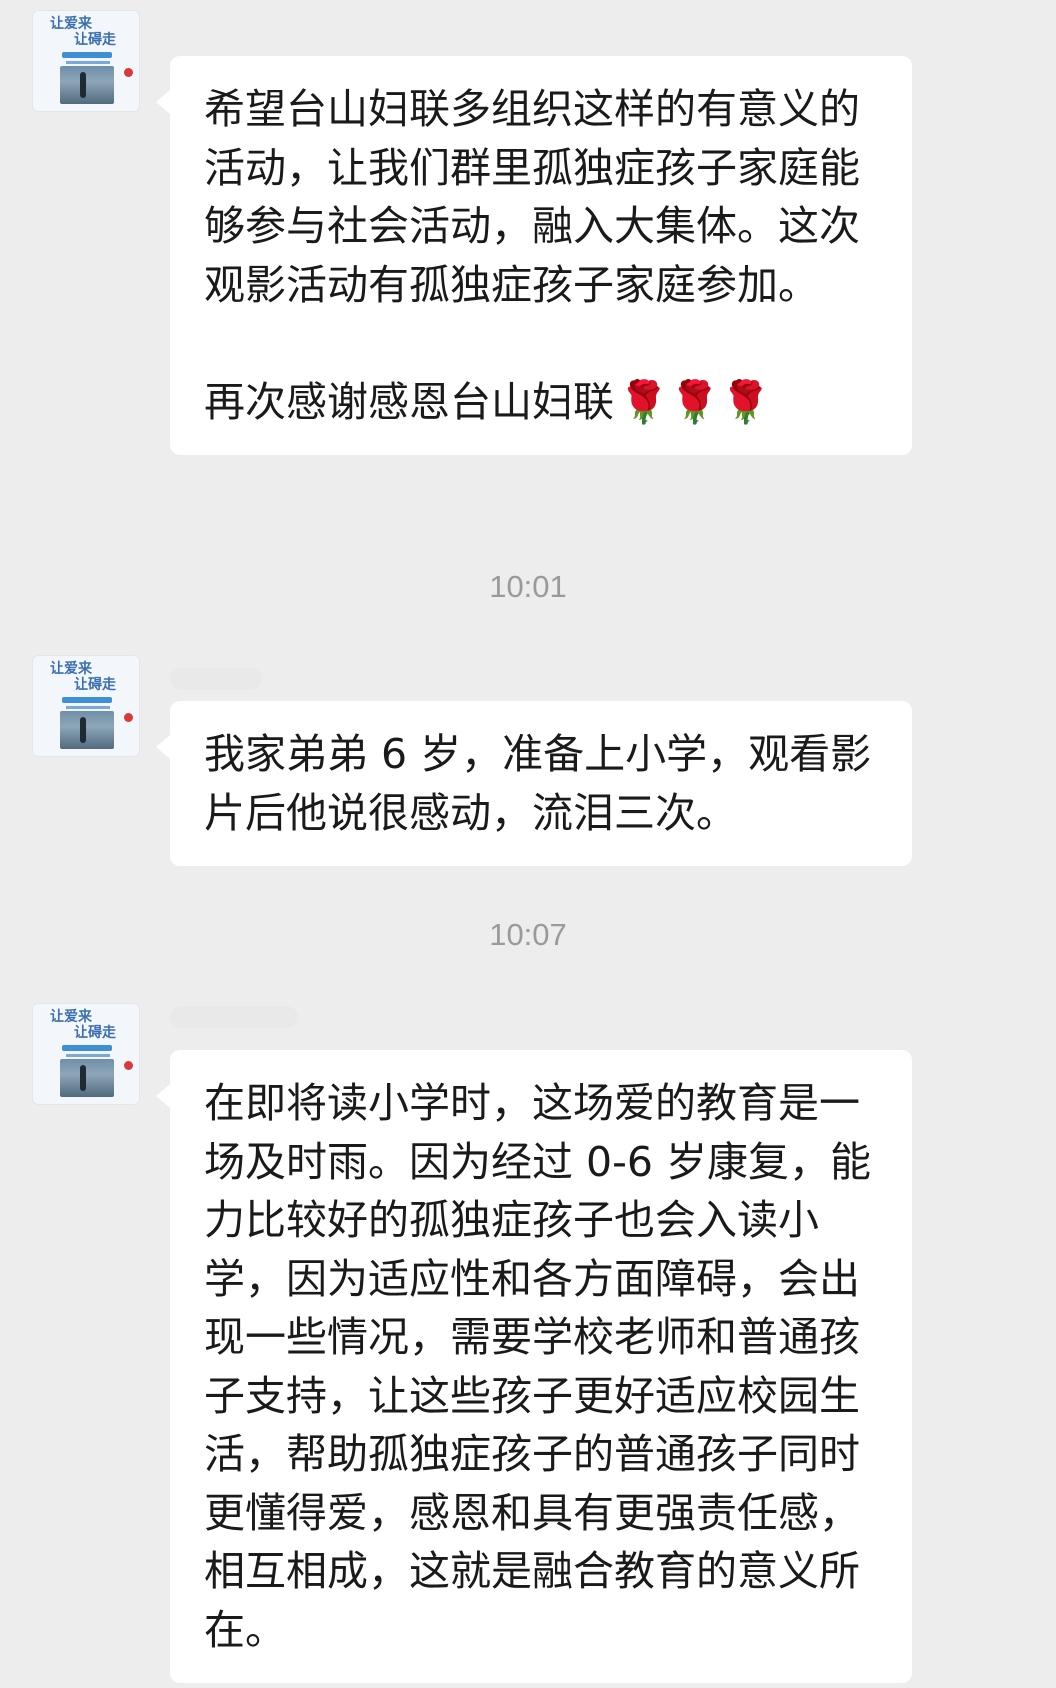  I want to click on message-text: 我家弟弟 6 岁，准备上小学，观看影片后他说很感动，流泪三次。, so click(538, 783).